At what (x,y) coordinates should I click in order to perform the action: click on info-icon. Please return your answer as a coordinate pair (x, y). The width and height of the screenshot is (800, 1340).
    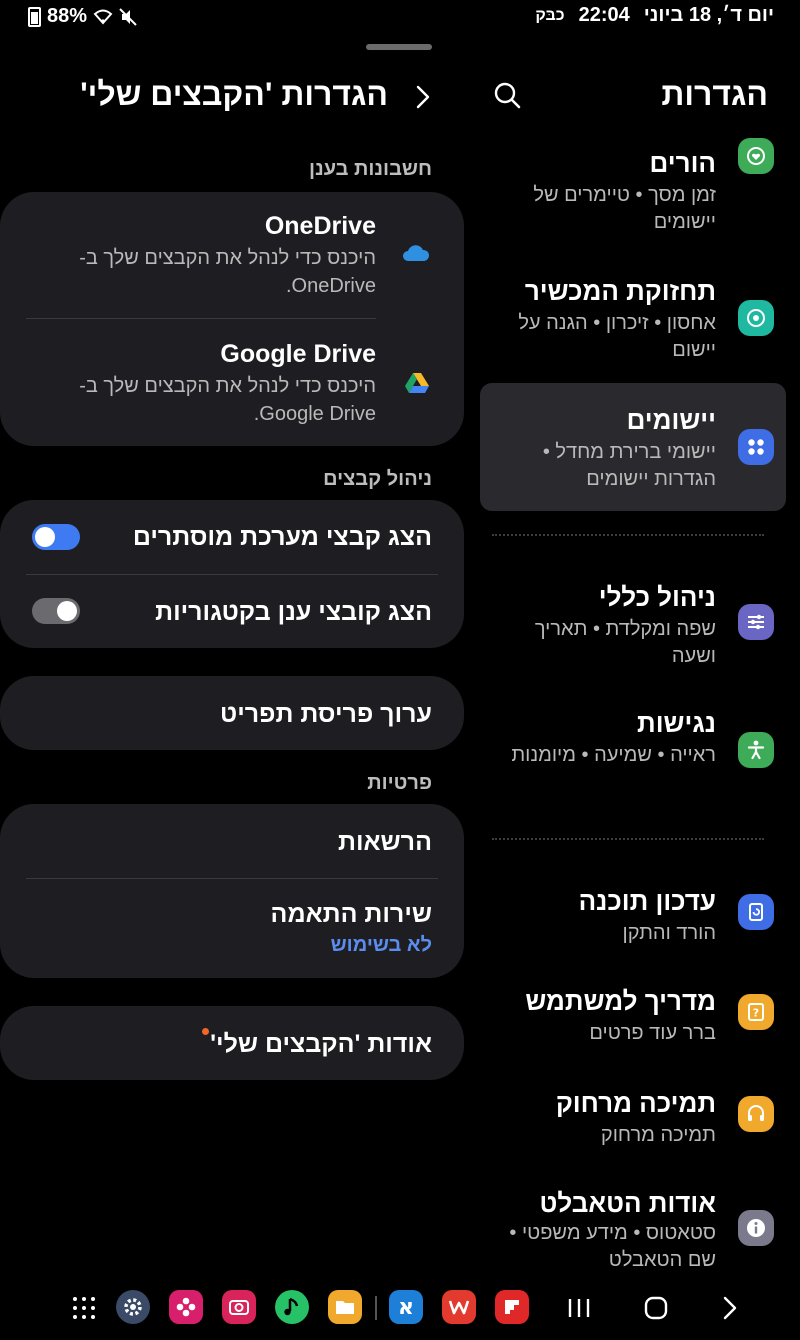
    Looking at the image, I should click on (756, 1228).